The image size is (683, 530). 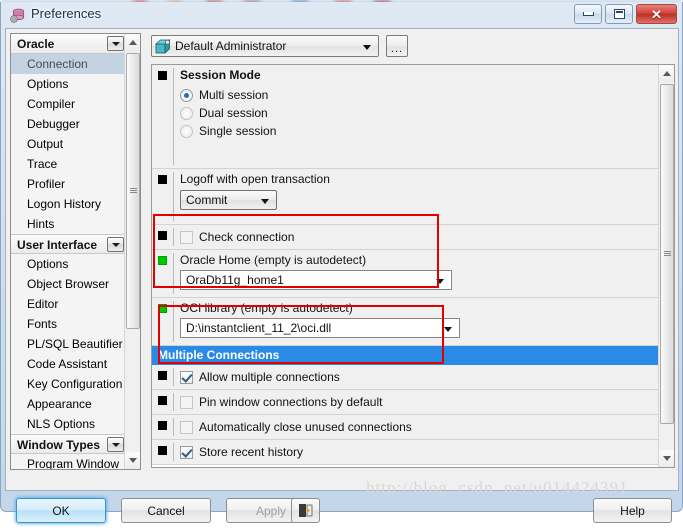 I want to click on ok-button: OK, so click(x=61, y=510).